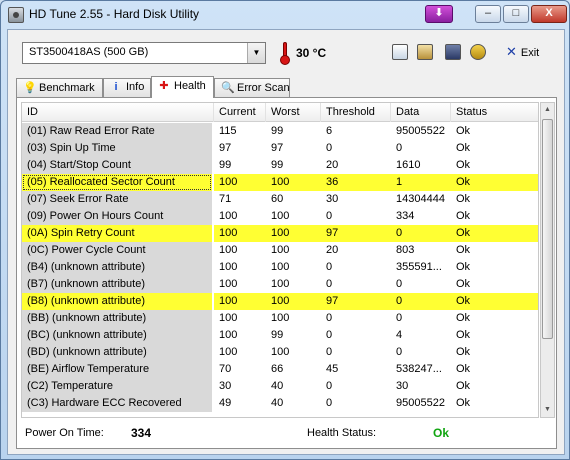 Image resolution: width=570 pixels, height=460 pixels. What do you see at coordinates (117, 403) in the screenshot?
I see `cell-id: (C3) Hardware ECC Recovered` at bounding box center [117, 403].